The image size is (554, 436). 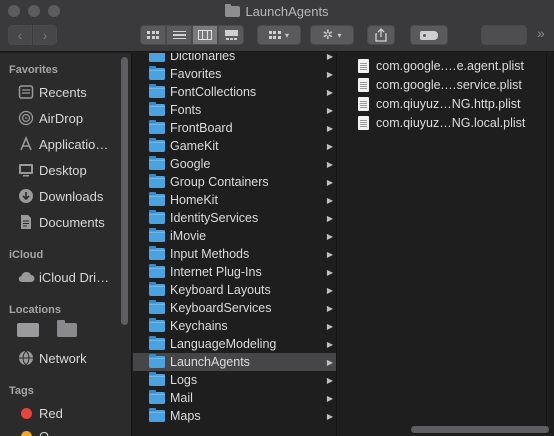 What do you see at coordinates (181, 398) in the screenshot?
I see `folder-name: Mail` at bounding box center [181, 398].